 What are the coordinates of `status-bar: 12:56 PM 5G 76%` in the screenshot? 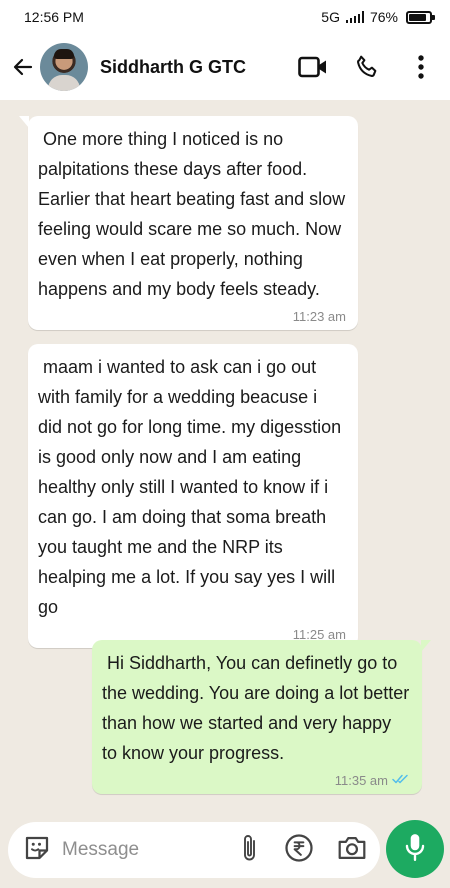 It's located at (225, 17).